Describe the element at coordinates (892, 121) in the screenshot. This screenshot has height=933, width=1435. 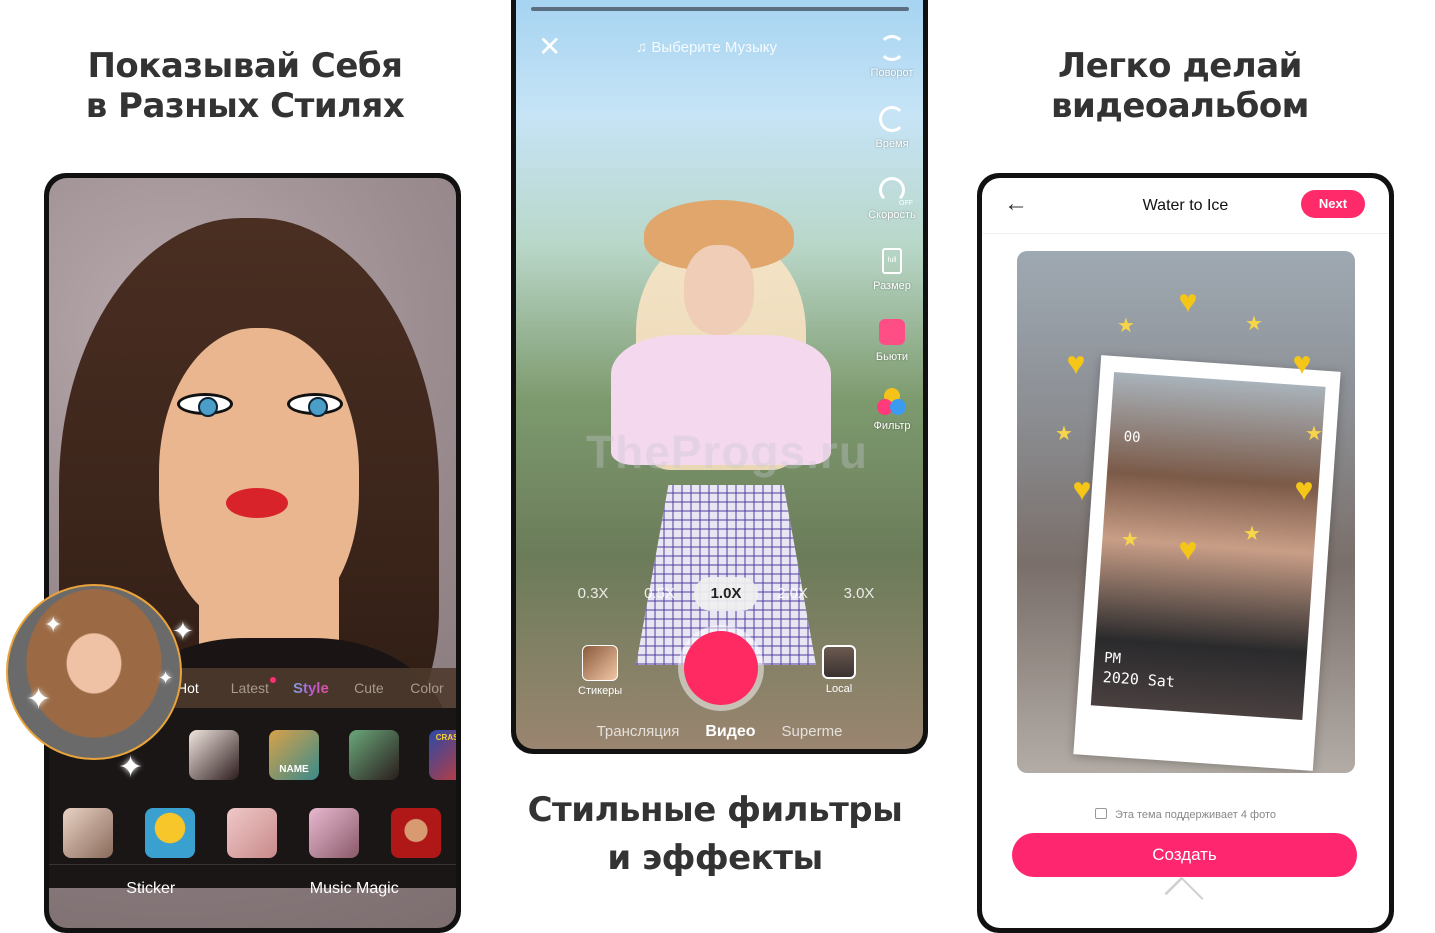
I see `timer-icon` at that location.